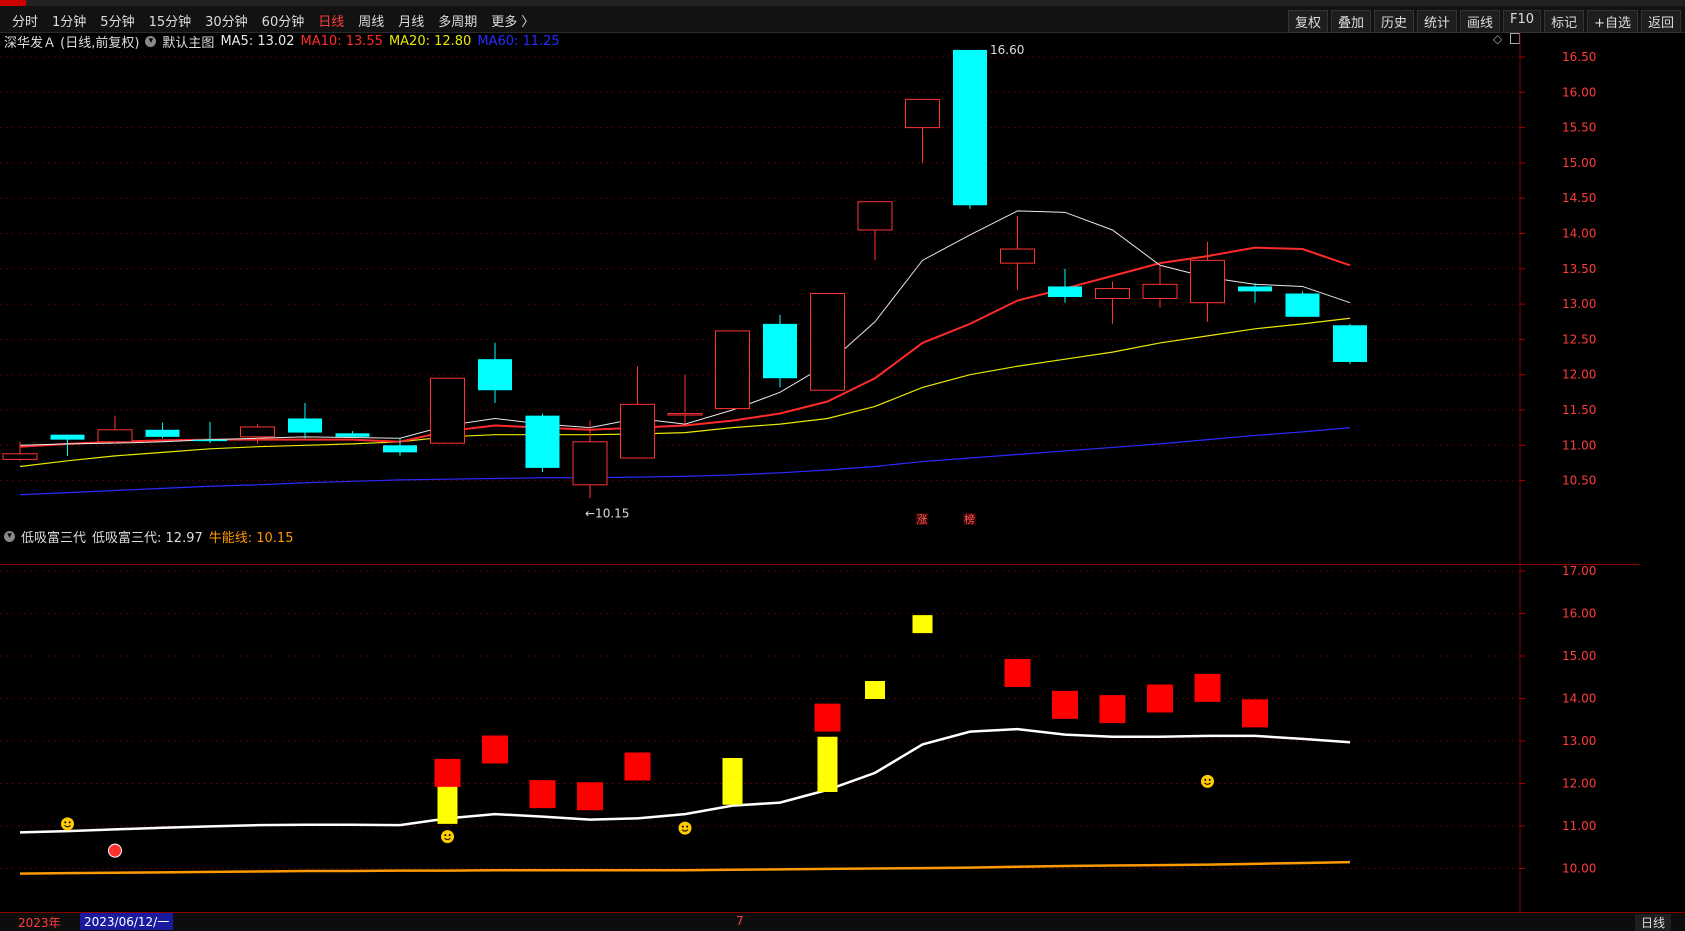 The width and height of the screenshot is (1685, 931). What do you see at coordinates (1579, 410) in the screenshot?
I see `main-tick-label: 11.50` at bounding box center [1579, 410].